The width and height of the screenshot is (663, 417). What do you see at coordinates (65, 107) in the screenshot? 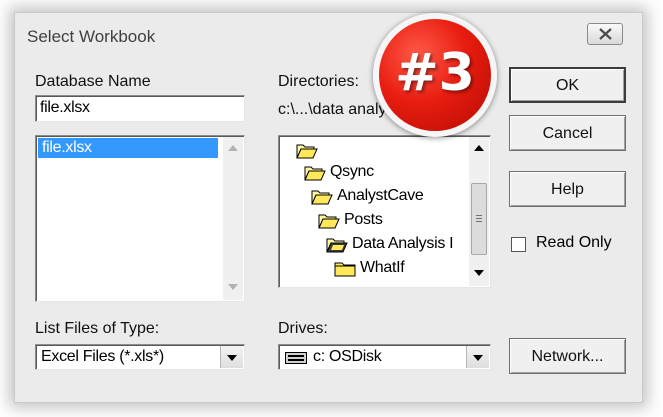
I see `database-name-value: file.xlsx` at bounding box center [65, 107].